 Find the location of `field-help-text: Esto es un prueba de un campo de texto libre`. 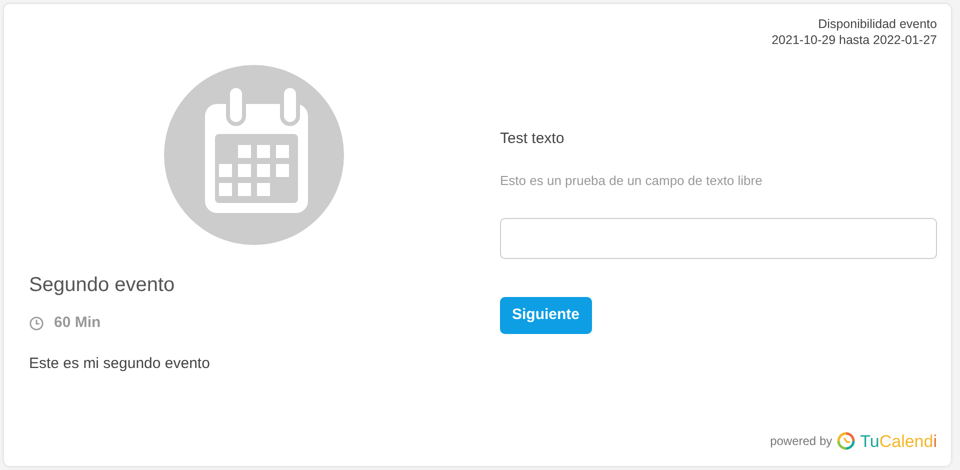

field-help-text: Esto es un prueba de un campo de texto libre is located at coordinates (632, 181).